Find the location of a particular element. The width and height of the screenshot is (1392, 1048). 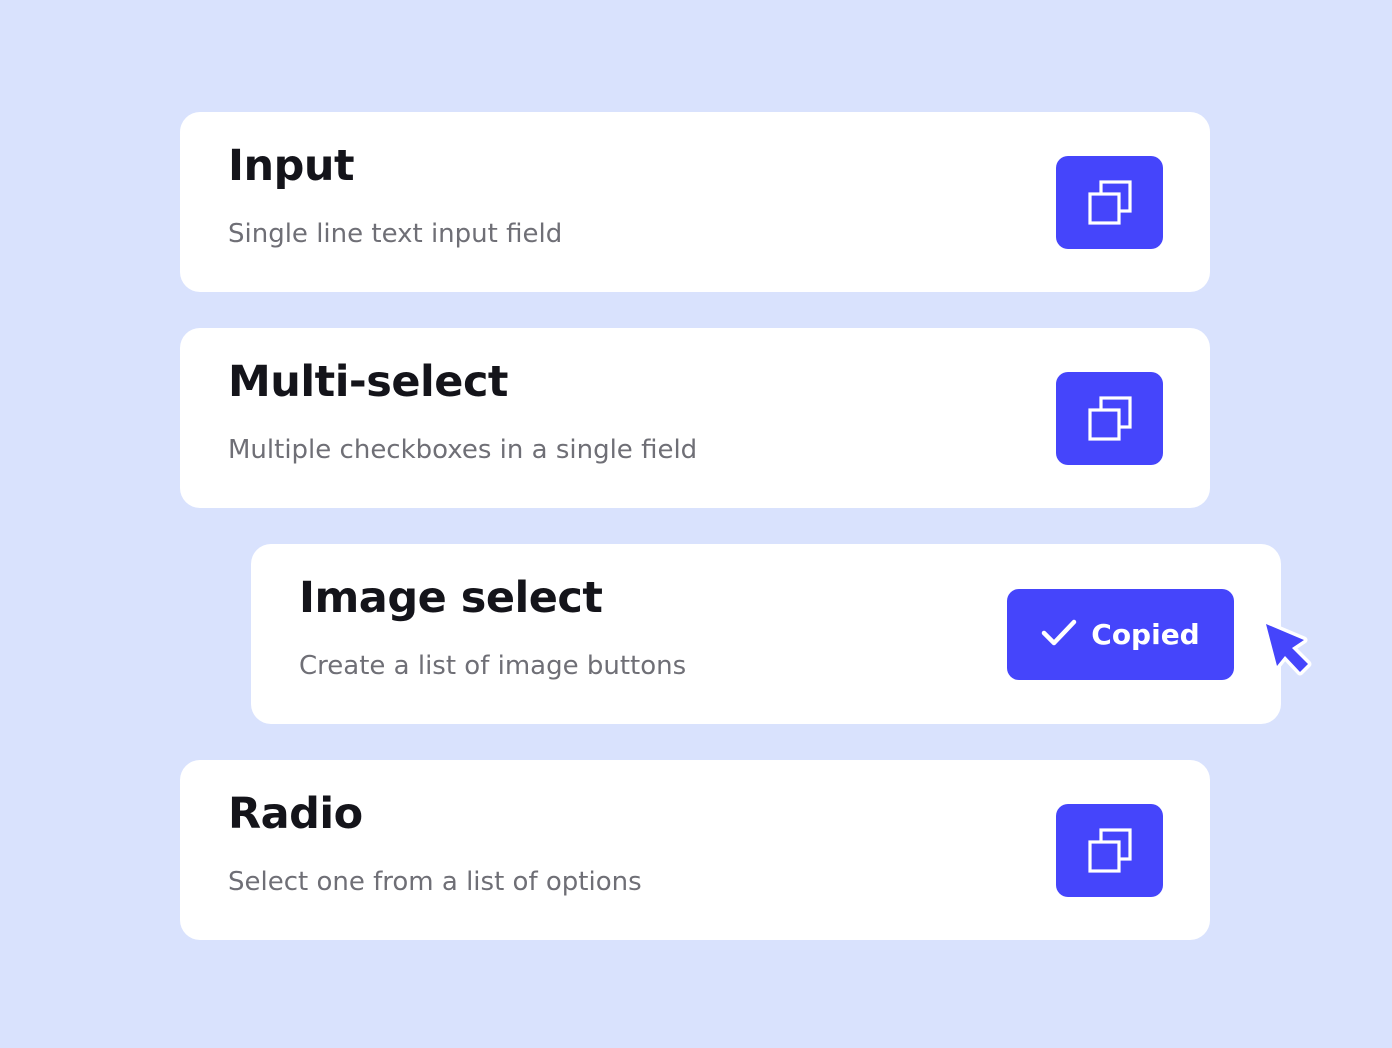

field-card-radio: Radio Select one from a list of options is located at coordinates (695, 850).